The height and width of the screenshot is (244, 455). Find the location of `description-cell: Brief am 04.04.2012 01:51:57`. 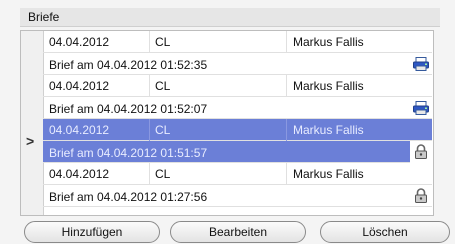

description-cell: Brief am 04.04.2012 01:51:57 is located at coordinates (128, 153).